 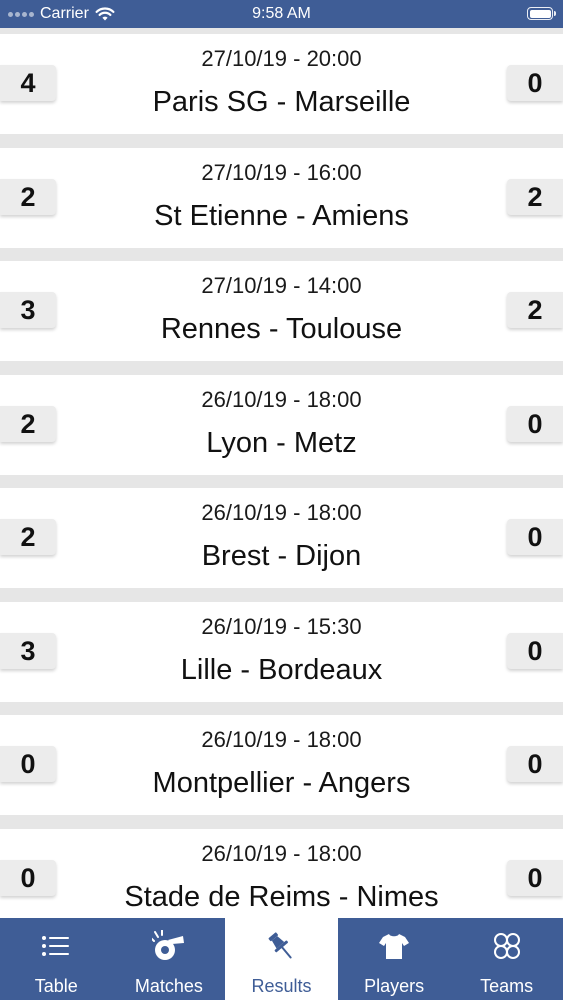 What do you see at coordinates (56, 986) in the screenshot?
I see `tab-label: Table` at bounding box center [56, 986].